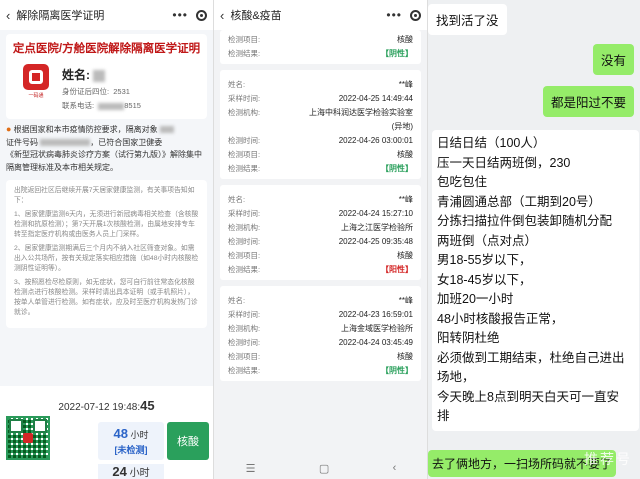 This screenshot has width=640, height=479. I want to click on phone-value: 8515, so click(132, 105).